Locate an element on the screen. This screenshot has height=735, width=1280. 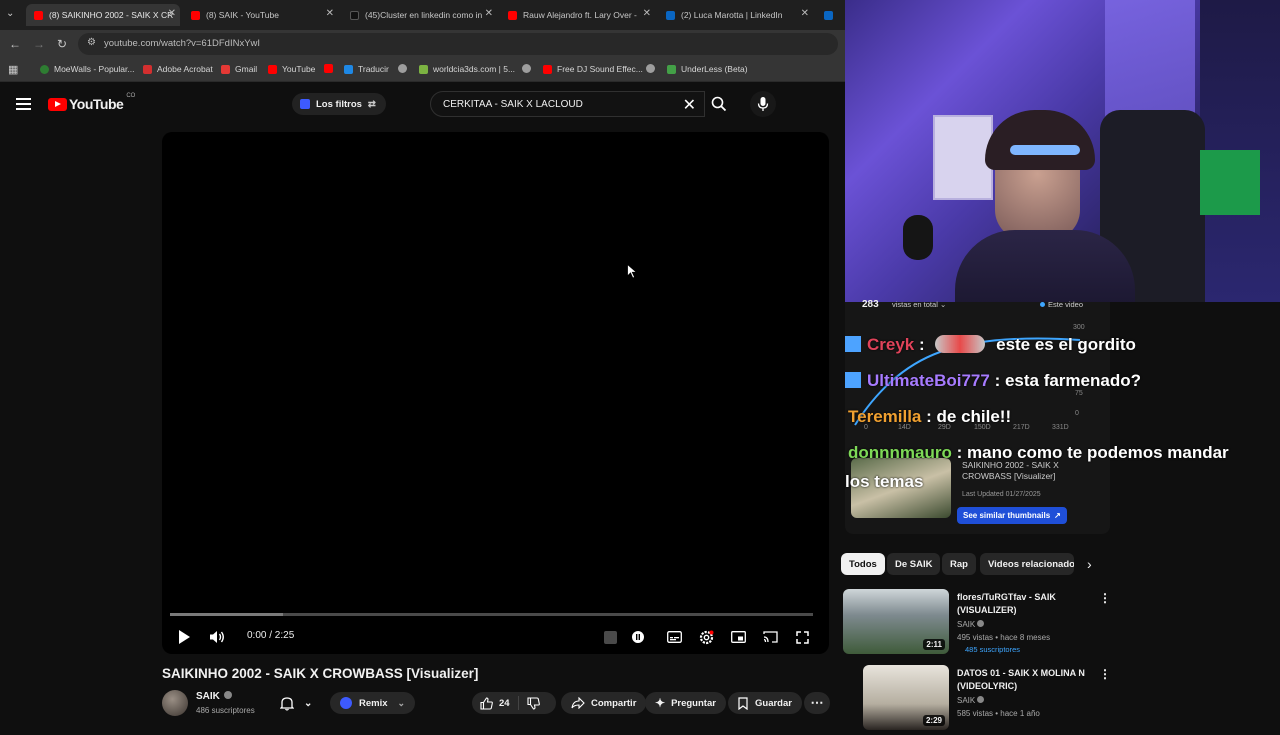
browser-tab: Rauw Alejandro ft. Lary Over - ✕ is located at coordinates (577, 15).